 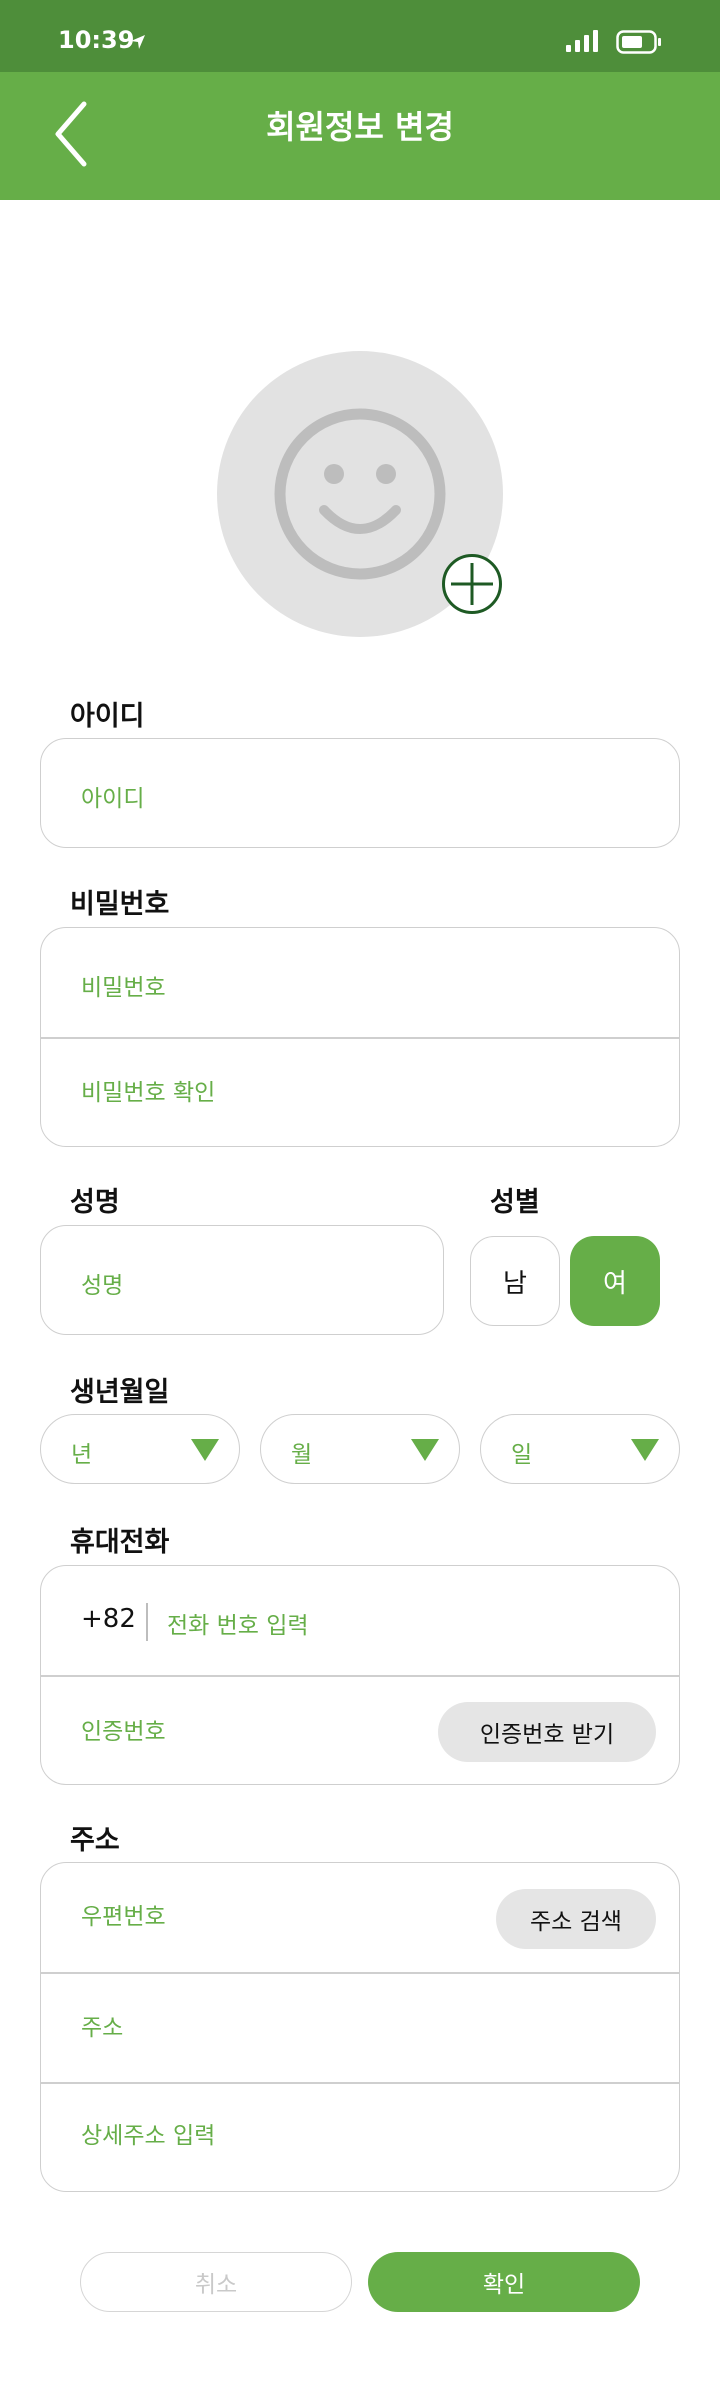 What do you see at coordinates (360, 983) in the screenshot?
I see `password-field: 비밀번호` at bounding box center [360, 983].